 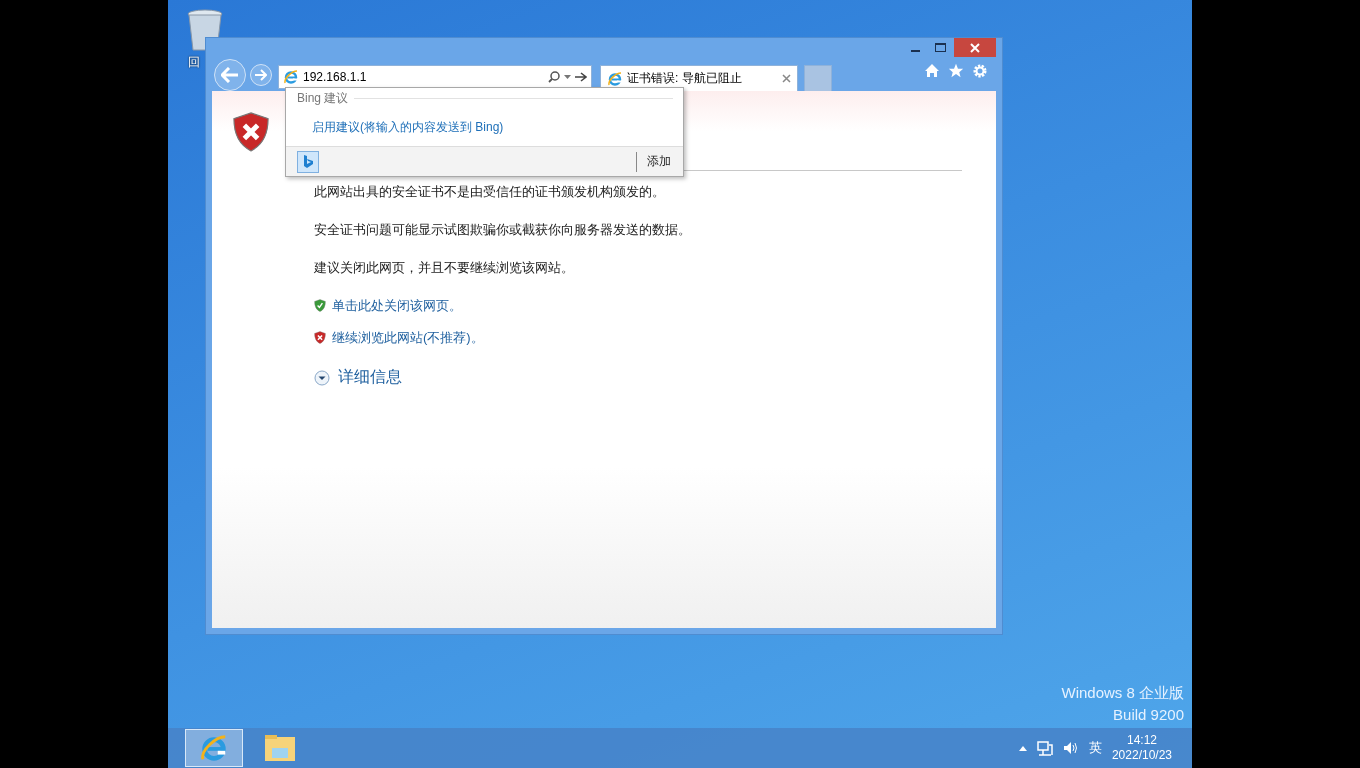 I want to click on forward-arrow-icon, so click(x=261, y=75).